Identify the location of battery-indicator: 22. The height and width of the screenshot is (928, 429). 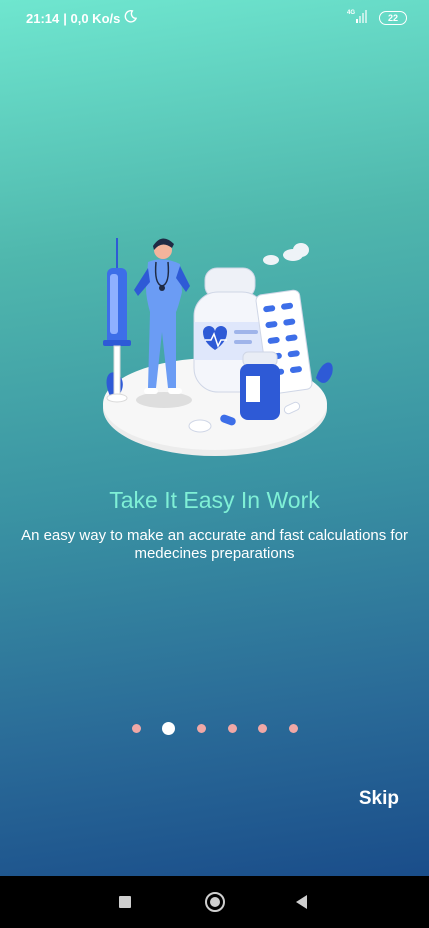
(393, 17).